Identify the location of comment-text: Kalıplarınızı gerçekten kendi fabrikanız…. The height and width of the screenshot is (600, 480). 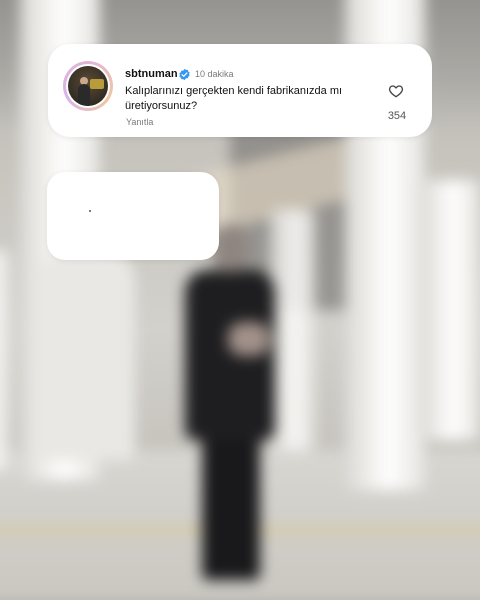
(234, 98).